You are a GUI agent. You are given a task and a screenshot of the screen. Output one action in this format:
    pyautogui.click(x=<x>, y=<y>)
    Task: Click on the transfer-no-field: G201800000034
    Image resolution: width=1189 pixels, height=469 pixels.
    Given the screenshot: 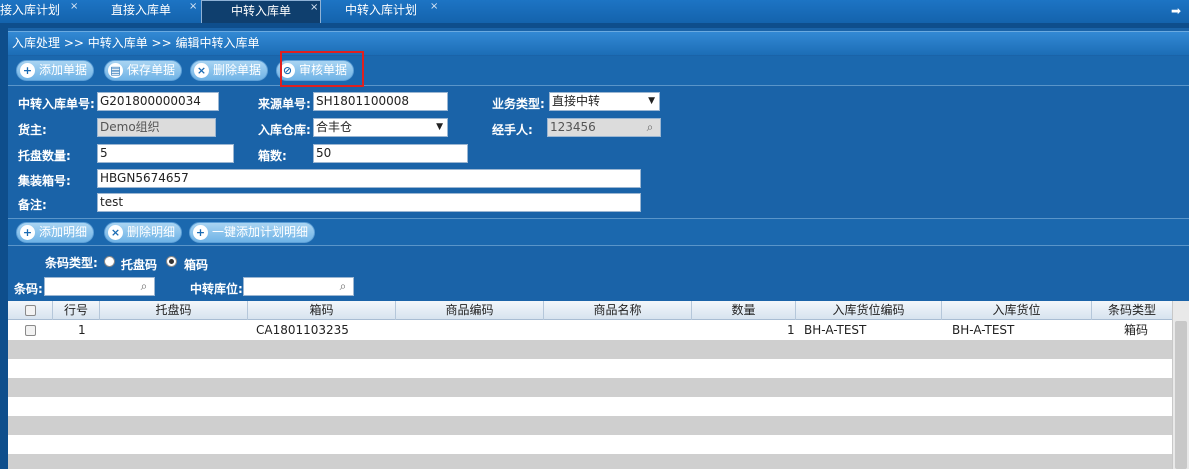 What is the action you would take?
    pyautogui.click(x=158, y=101)
    